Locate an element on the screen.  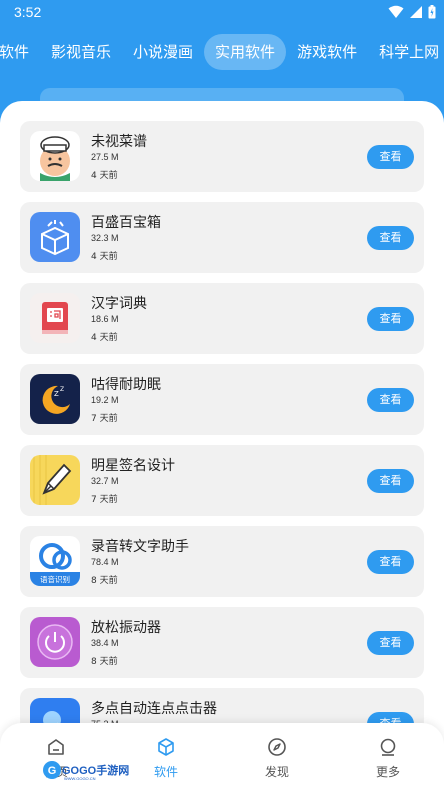
app-name: 汉字词典 is located at coordinates (119, 304).